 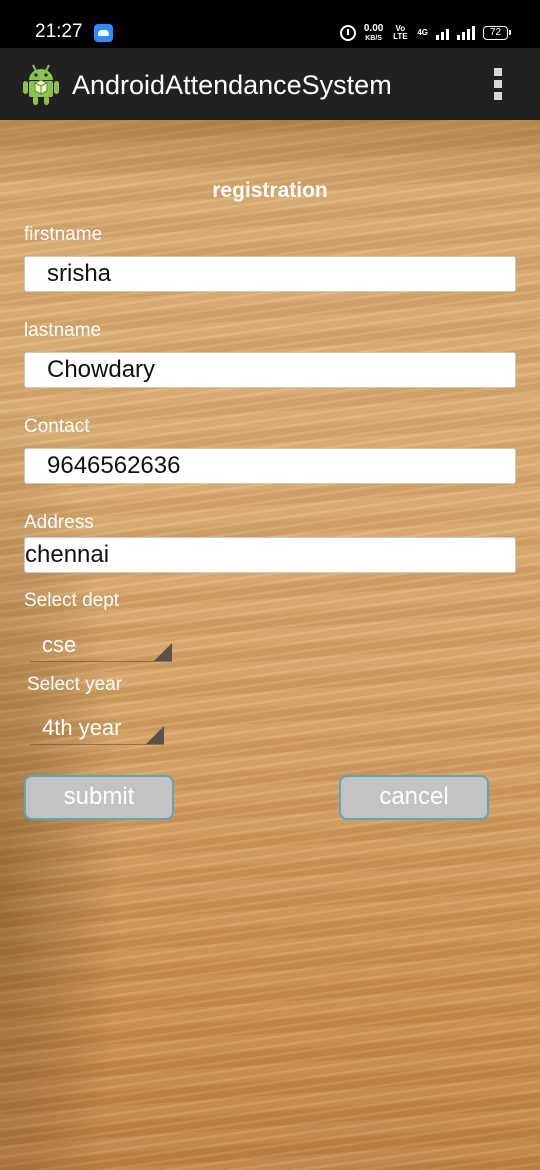 What do you see at coordinates (373, 38) in the screenshot?
I see `net-speed-unit: KB/S` at bounding box center [373, 38].